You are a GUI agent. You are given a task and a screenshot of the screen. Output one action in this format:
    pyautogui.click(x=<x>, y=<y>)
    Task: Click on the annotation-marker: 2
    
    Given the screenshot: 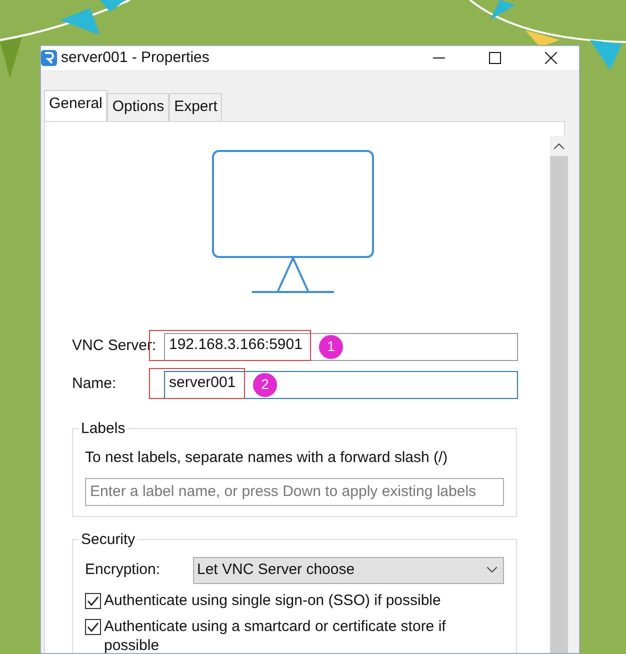 What is the action you would take?
    pyautogui.click(x=265, y=384)
    